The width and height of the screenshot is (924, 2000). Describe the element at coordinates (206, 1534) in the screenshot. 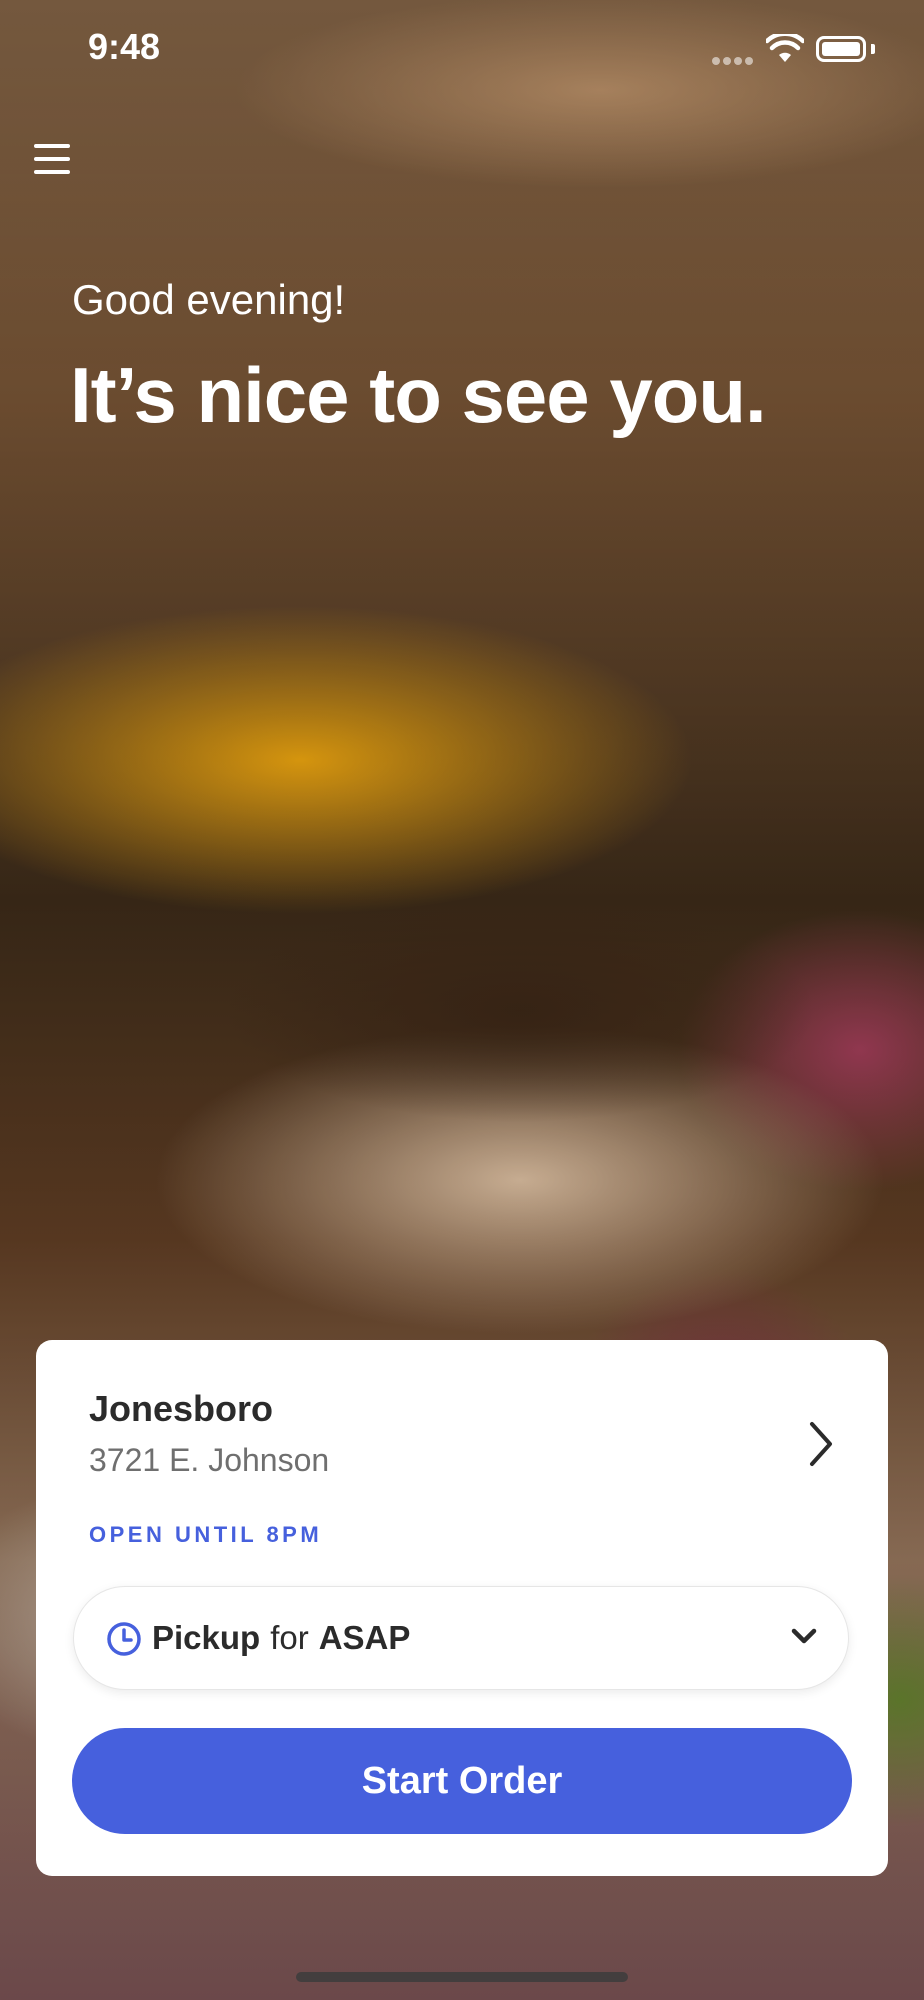

I see `store-hours: OPEN UNTIL 8PM` at that location.